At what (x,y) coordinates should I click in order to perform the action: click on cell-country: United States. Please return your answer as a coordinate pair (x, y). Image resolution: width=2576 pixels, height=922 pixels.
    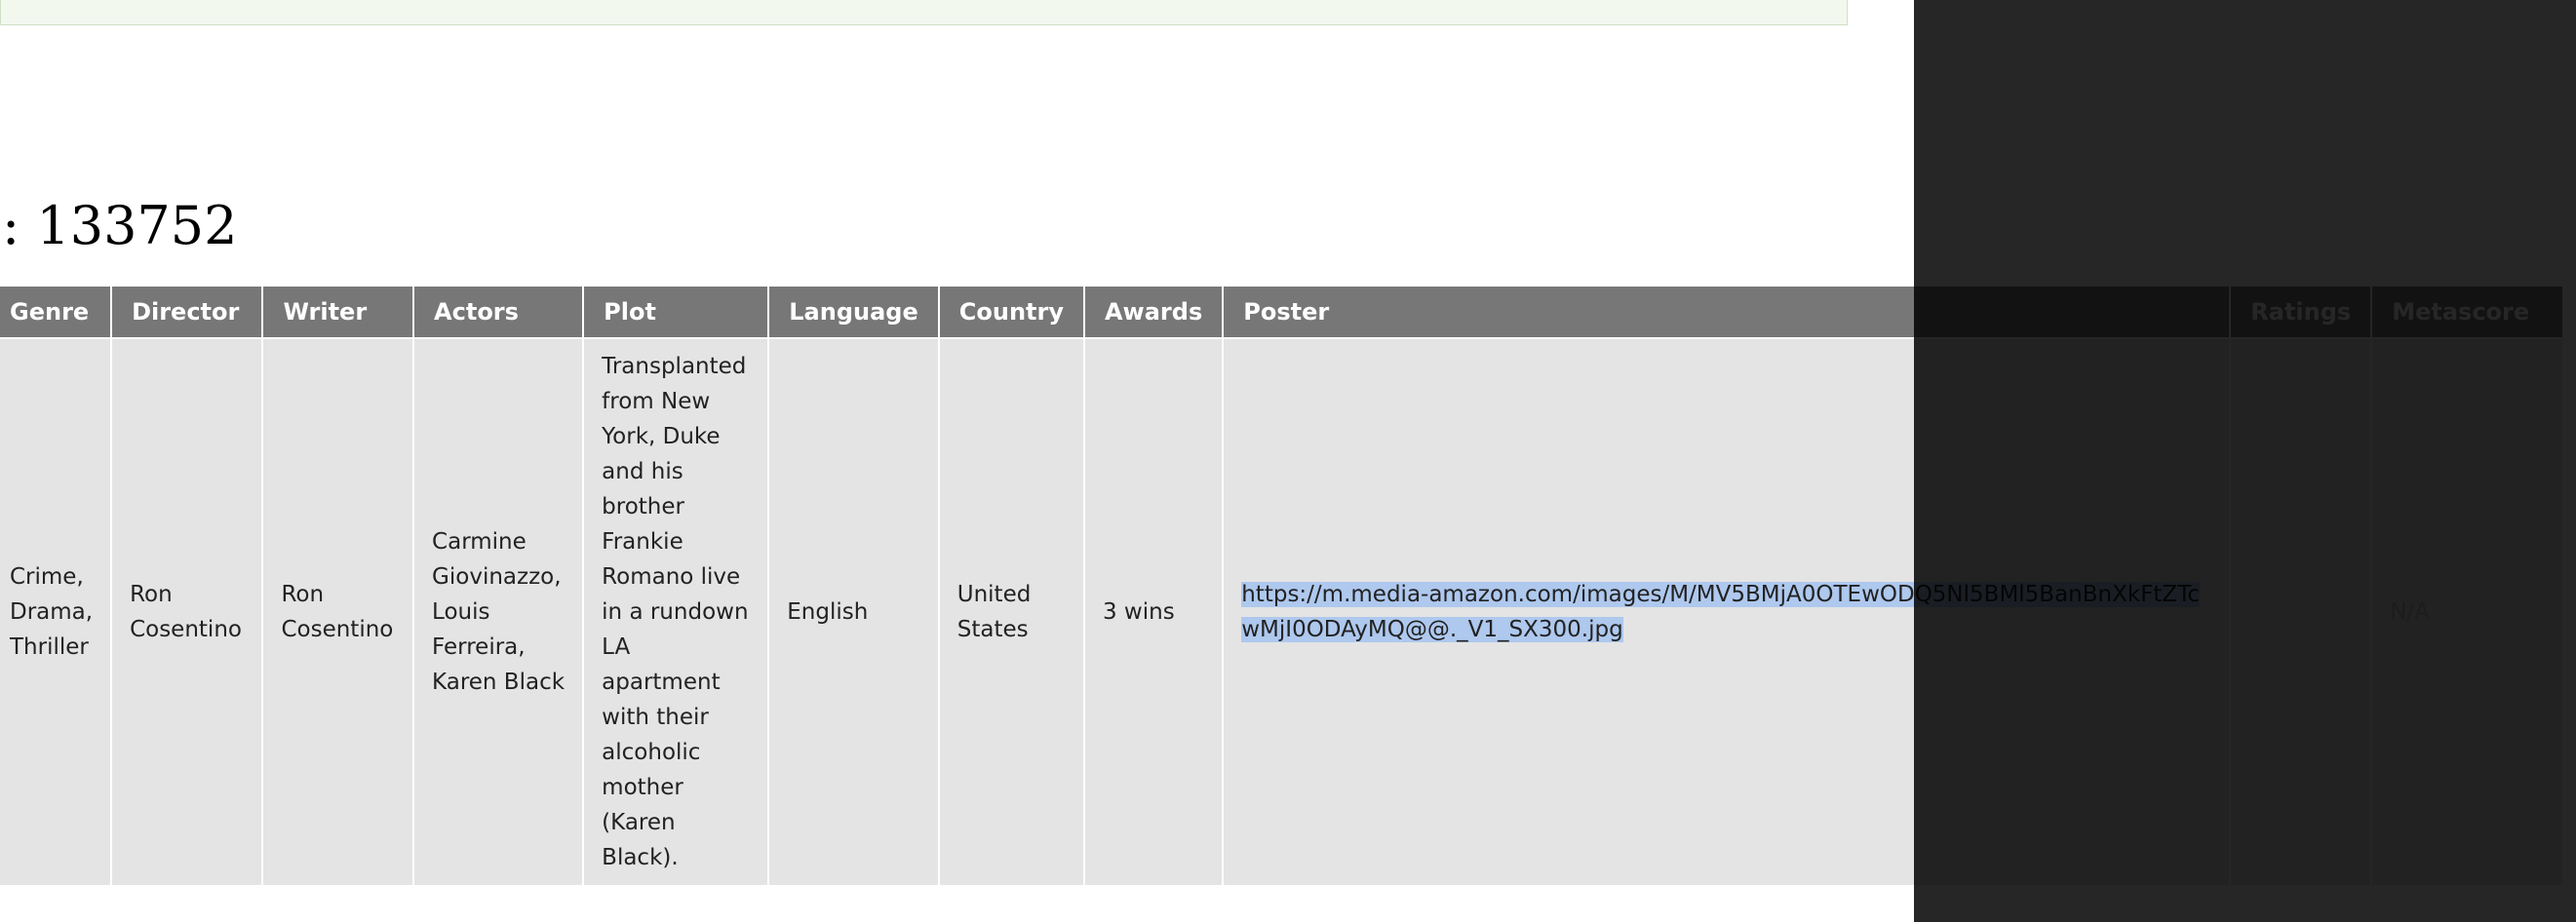
    Looking at the image, I should click on (1011, 612).